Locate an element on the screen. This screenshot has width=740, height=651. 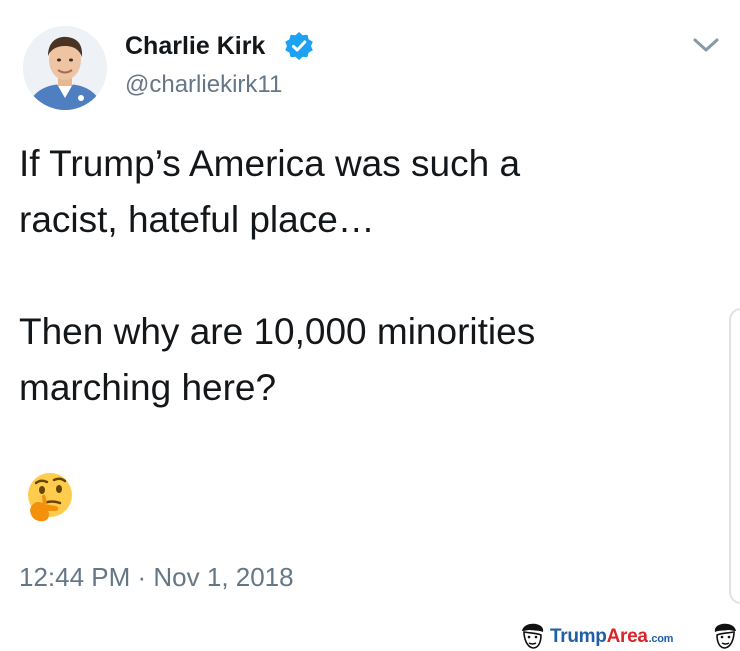
watermark-area: Area is located at coordinates (627, 636).